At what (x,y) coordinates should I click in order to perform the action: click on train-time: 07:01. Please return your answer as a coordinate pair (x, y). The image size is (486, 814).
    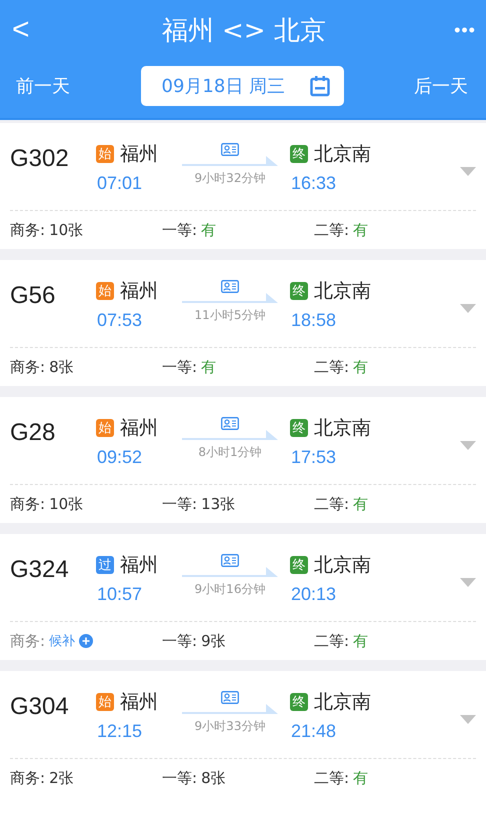
    Looking at the image, I should click on (120, 183).